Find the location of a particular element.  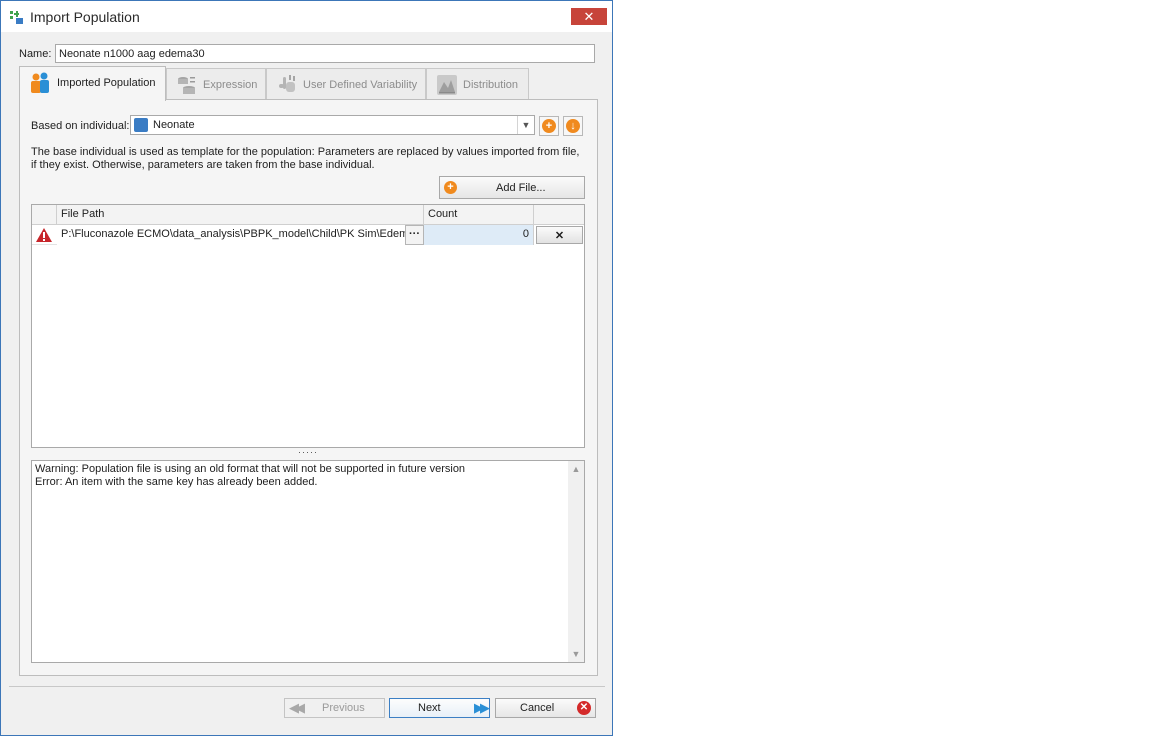

individual-label: Based on individual: is located at coordinates (80, 126).